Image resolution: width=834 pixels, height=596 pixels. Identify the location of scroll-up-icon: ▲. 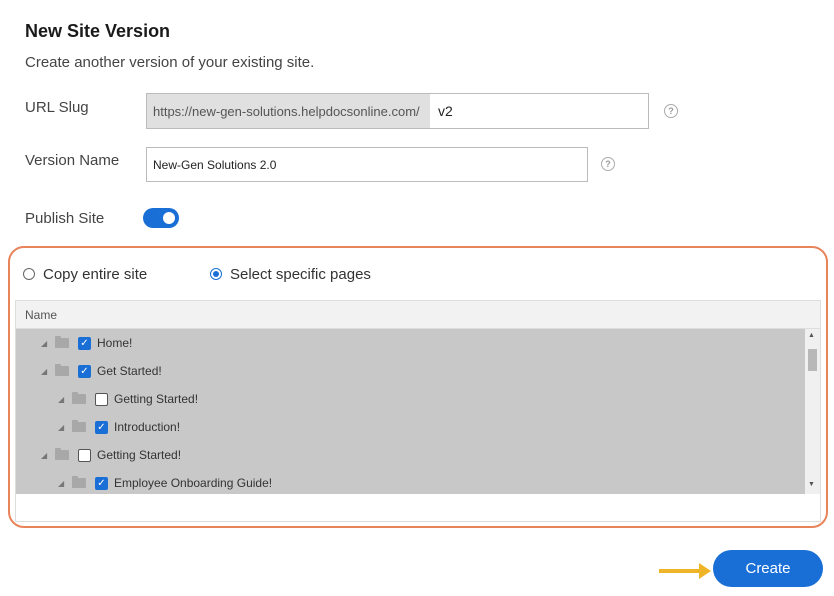
(811, 335).